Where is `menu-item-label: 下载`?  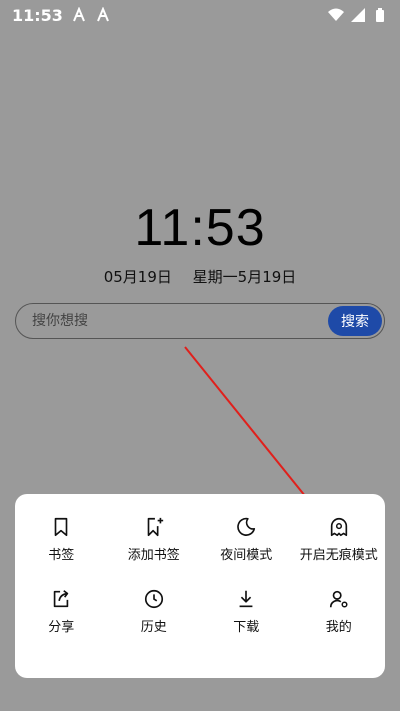 menu-item-label: 下载 is located at coordinates (246, 627).